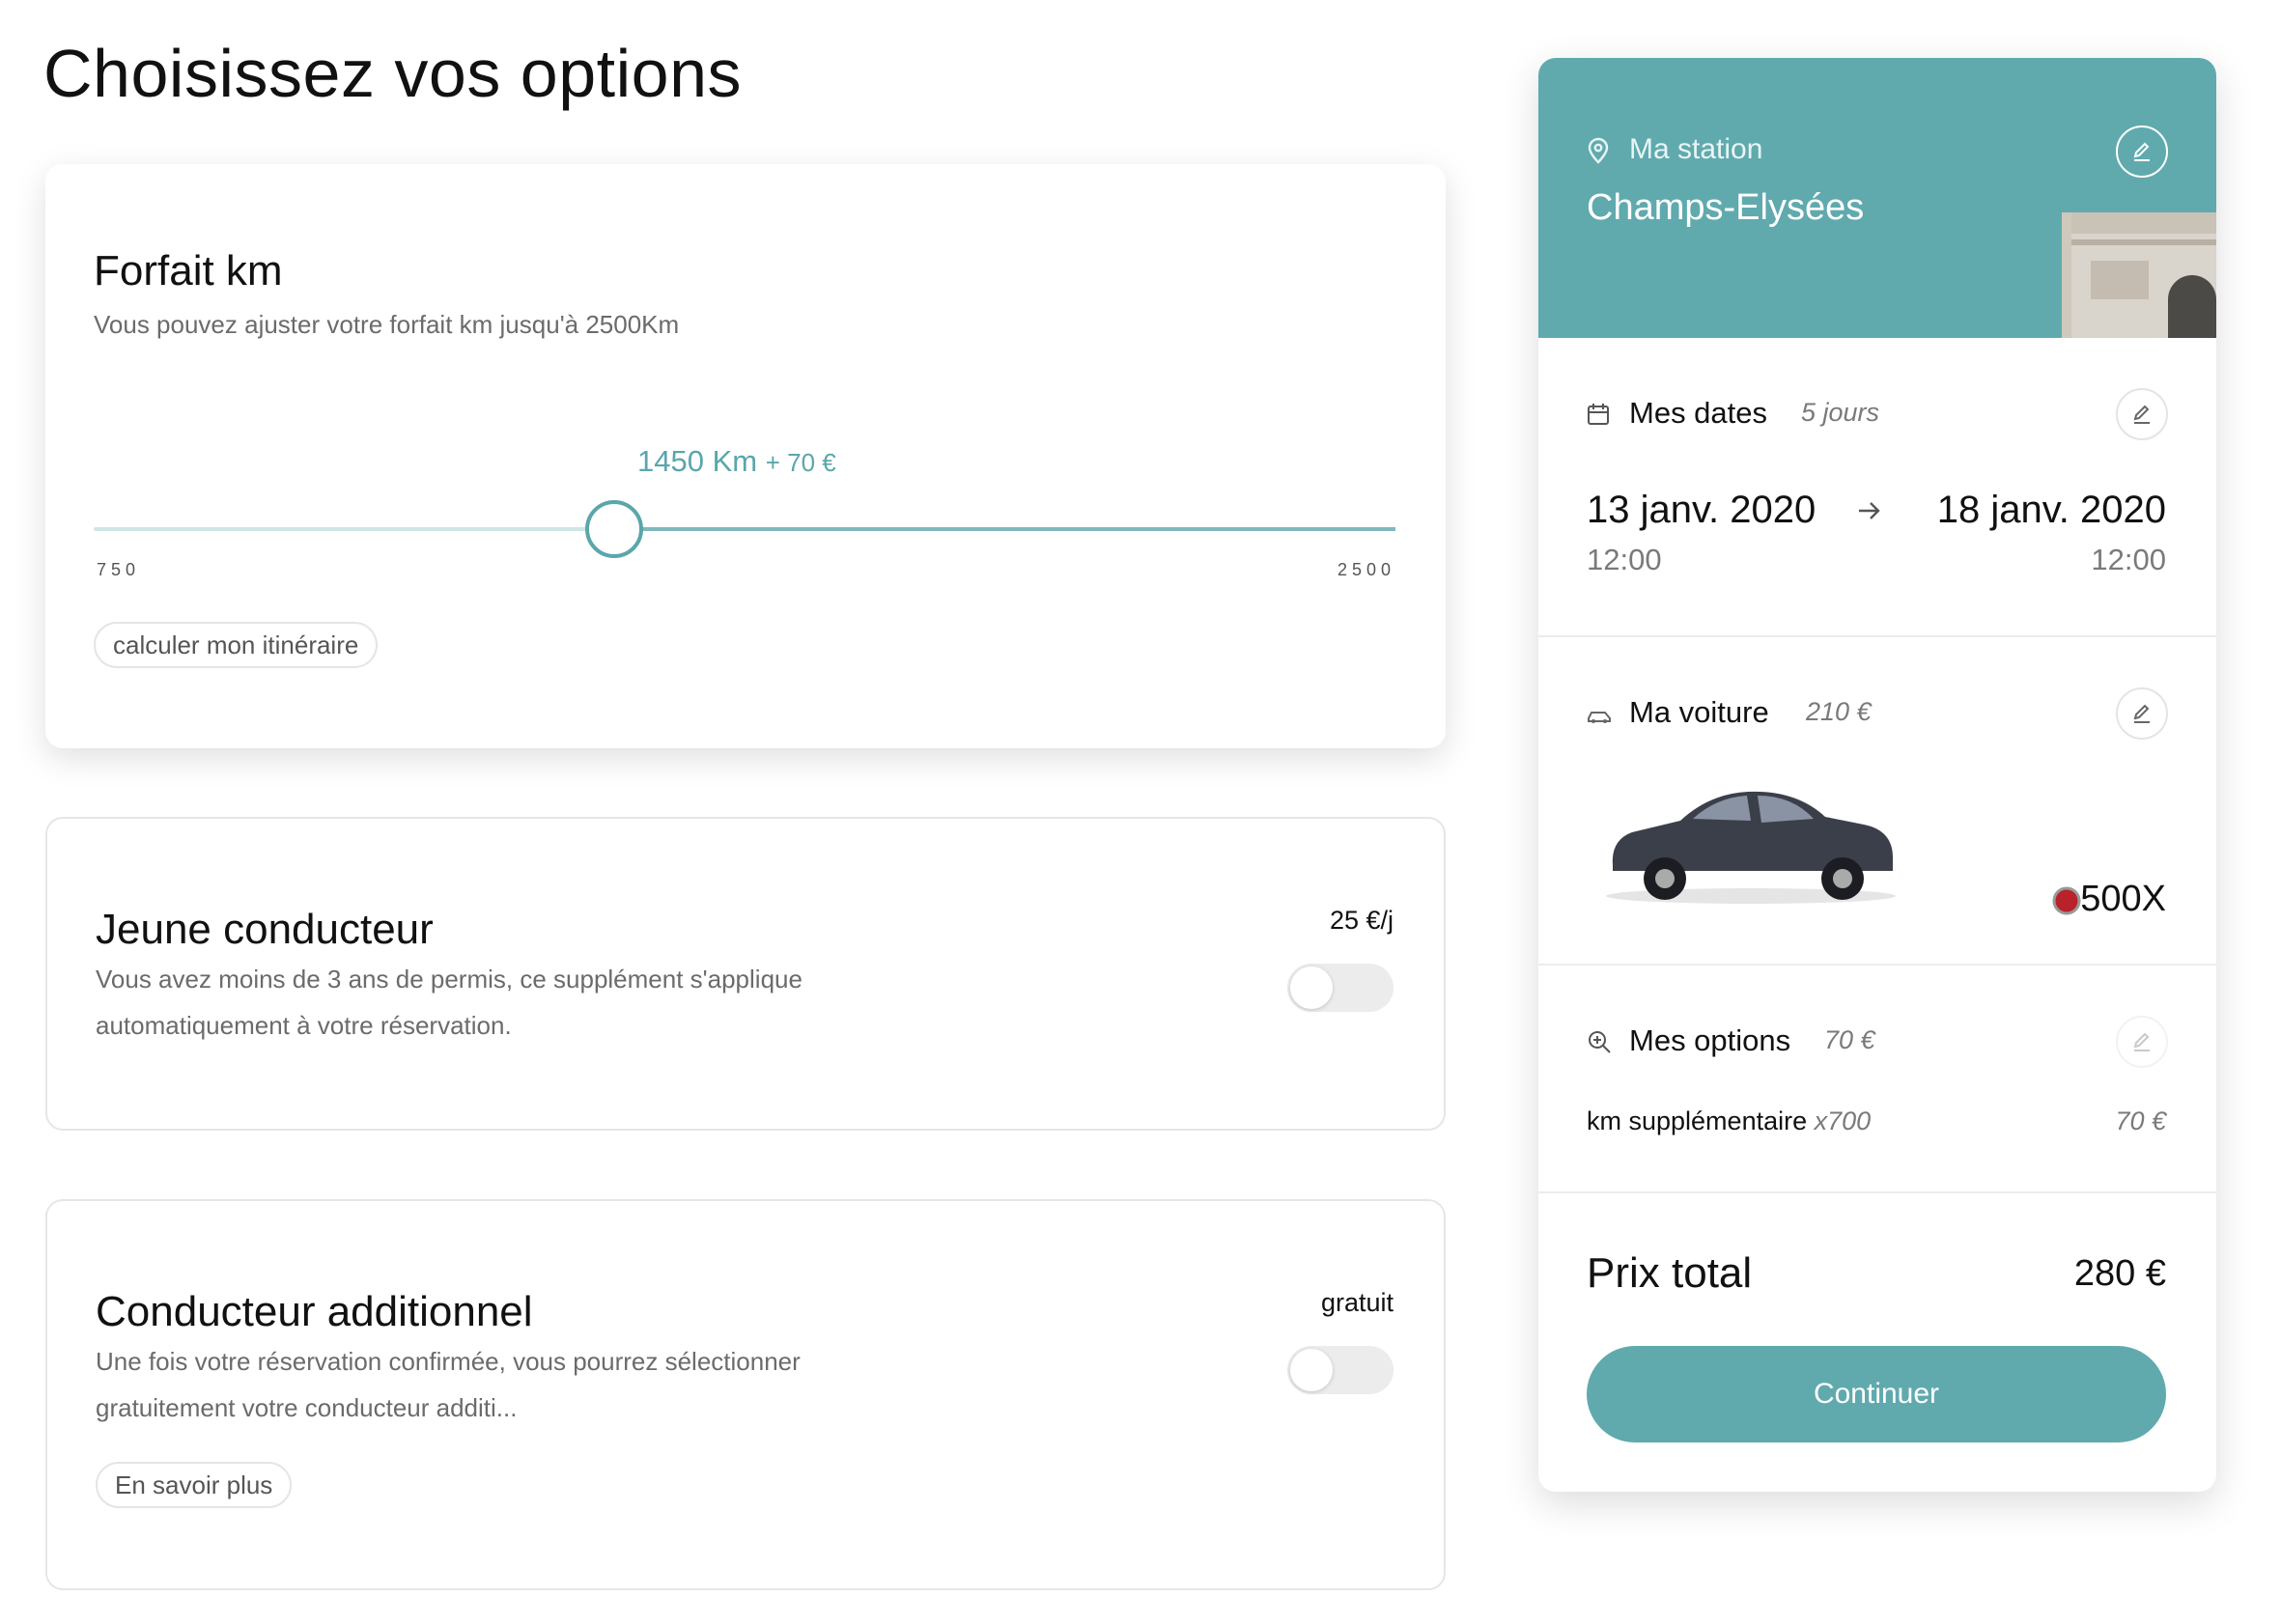 The image size is (2281, 1624). I want to click on station-header: Ma station Champs-Elysées, so click(1877, 198).